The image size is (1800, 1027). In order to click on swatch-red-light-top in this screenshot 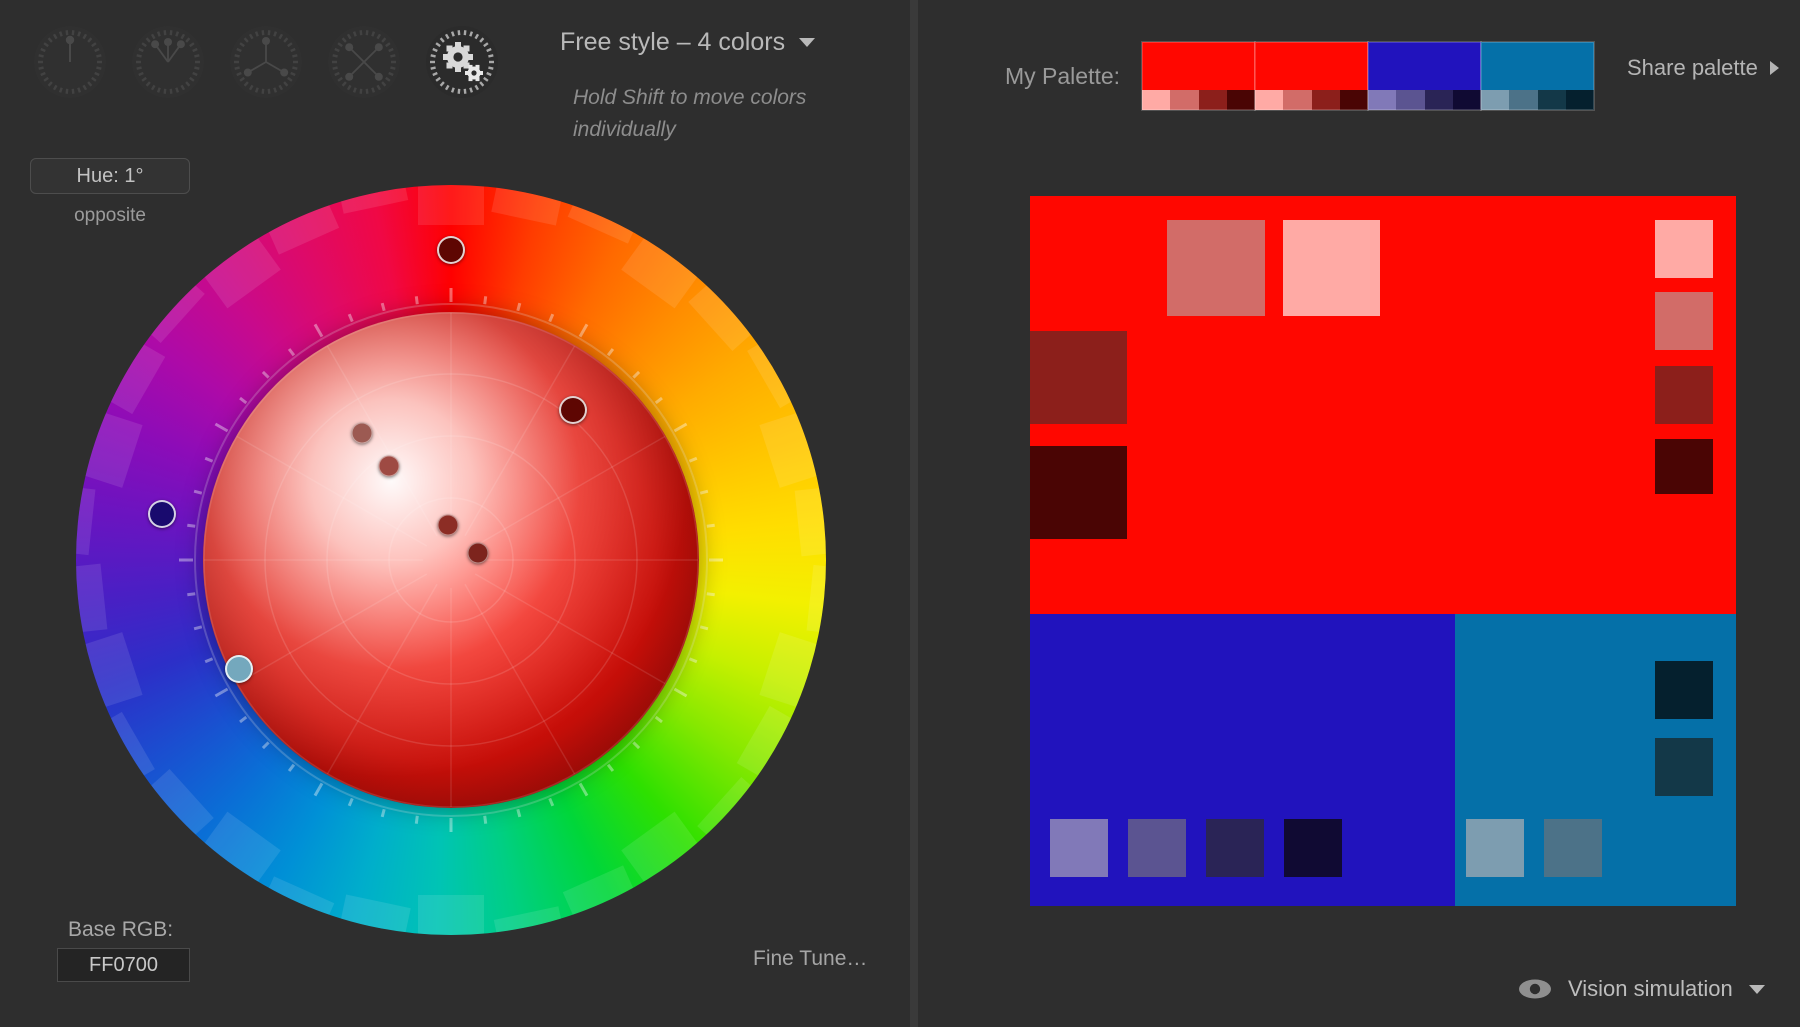, I will do `click(1331, 268)`.